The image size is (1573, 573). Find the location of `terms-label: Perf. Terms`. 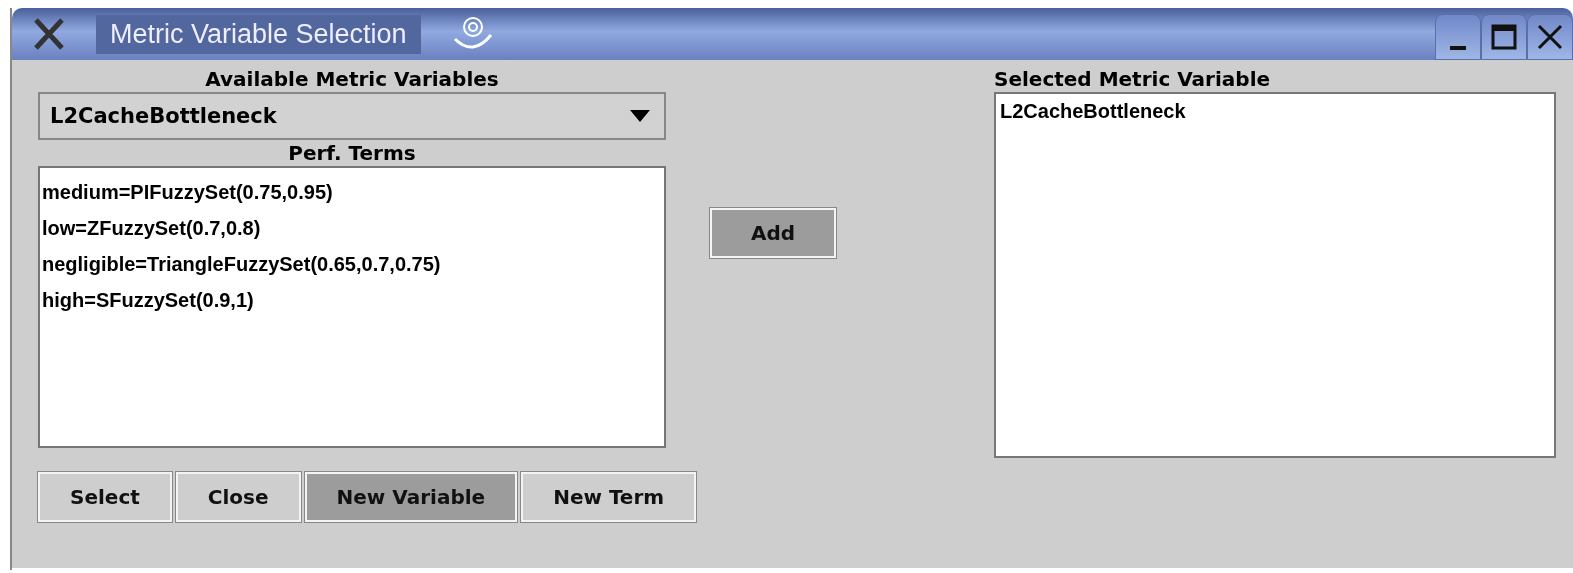

terms-label: Perf. Terms is located at coordinates (352, 153).